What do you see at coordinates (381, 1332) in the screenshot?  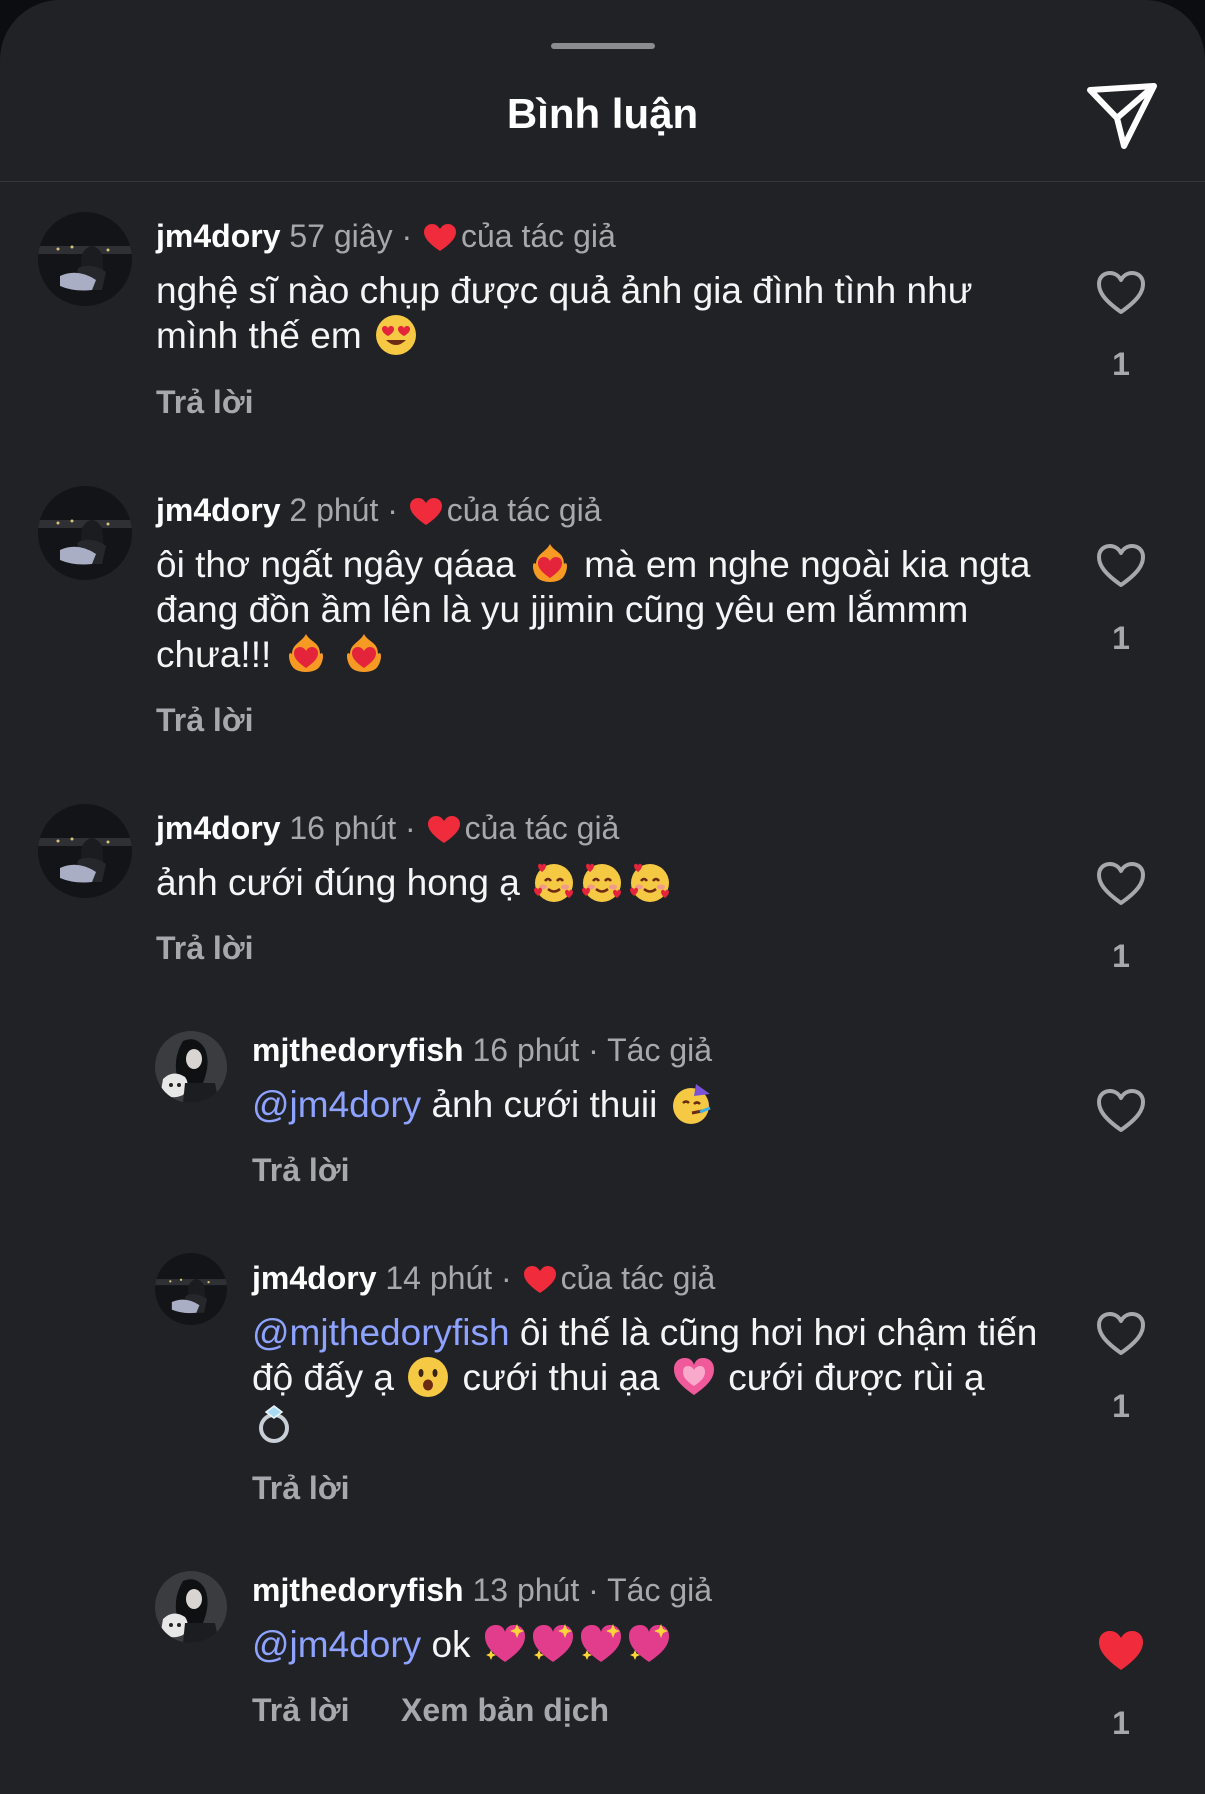 I see `mention-link: @mjthedoryfish` at bounding box center [381, 1332].